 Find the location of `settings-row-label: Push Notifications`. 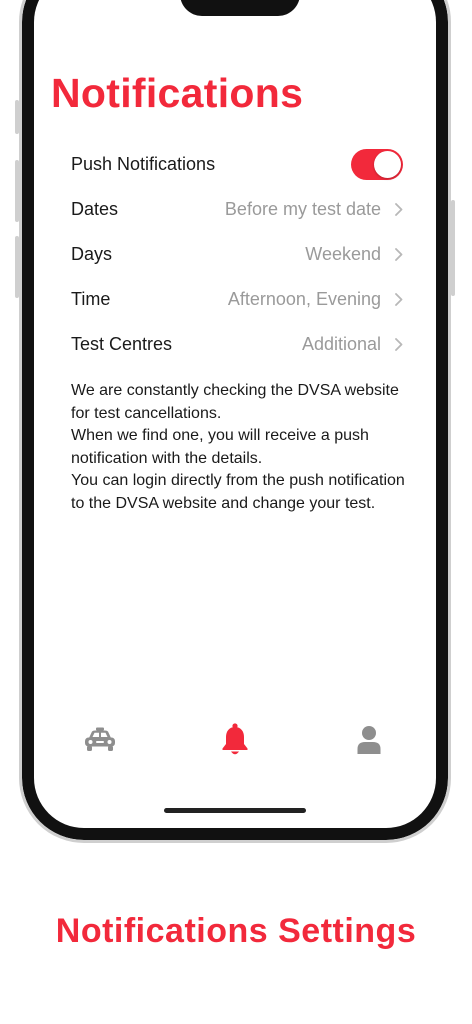

settings-row-label: Push Notifications is located at coordinates (143, 163).